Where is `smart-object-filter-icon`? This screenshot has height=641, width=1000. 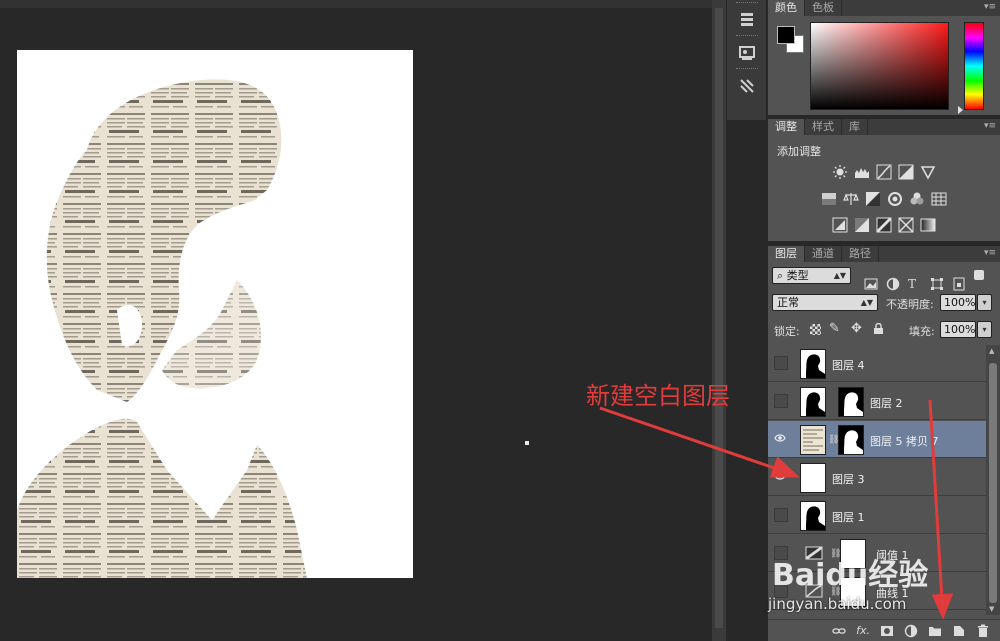
smart-object-filter-icon is located at coordinates (959, 284).